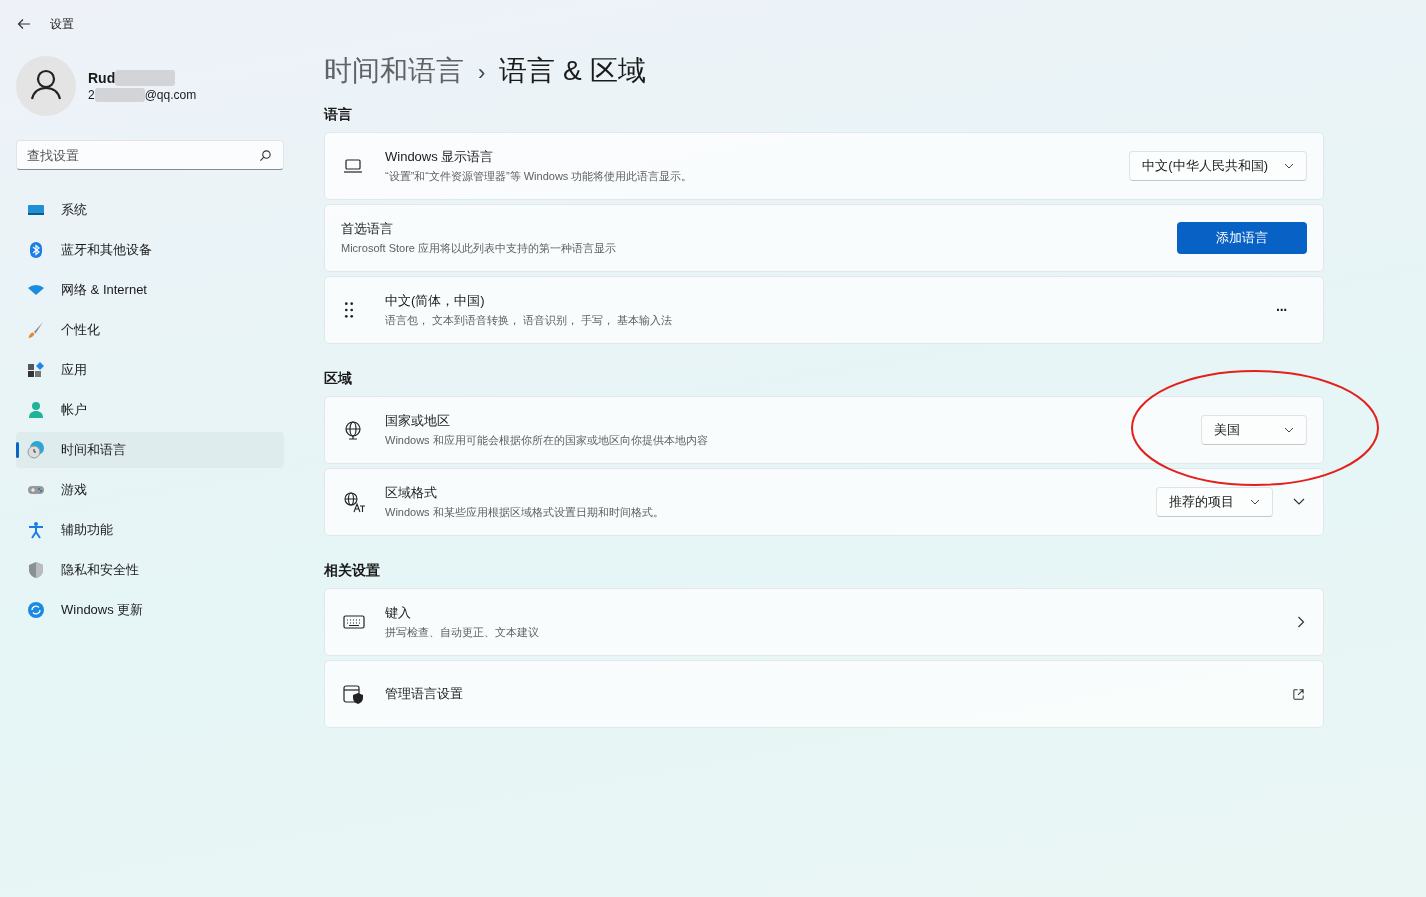  I want to click on bluetooth-icon, so click(36, 250).